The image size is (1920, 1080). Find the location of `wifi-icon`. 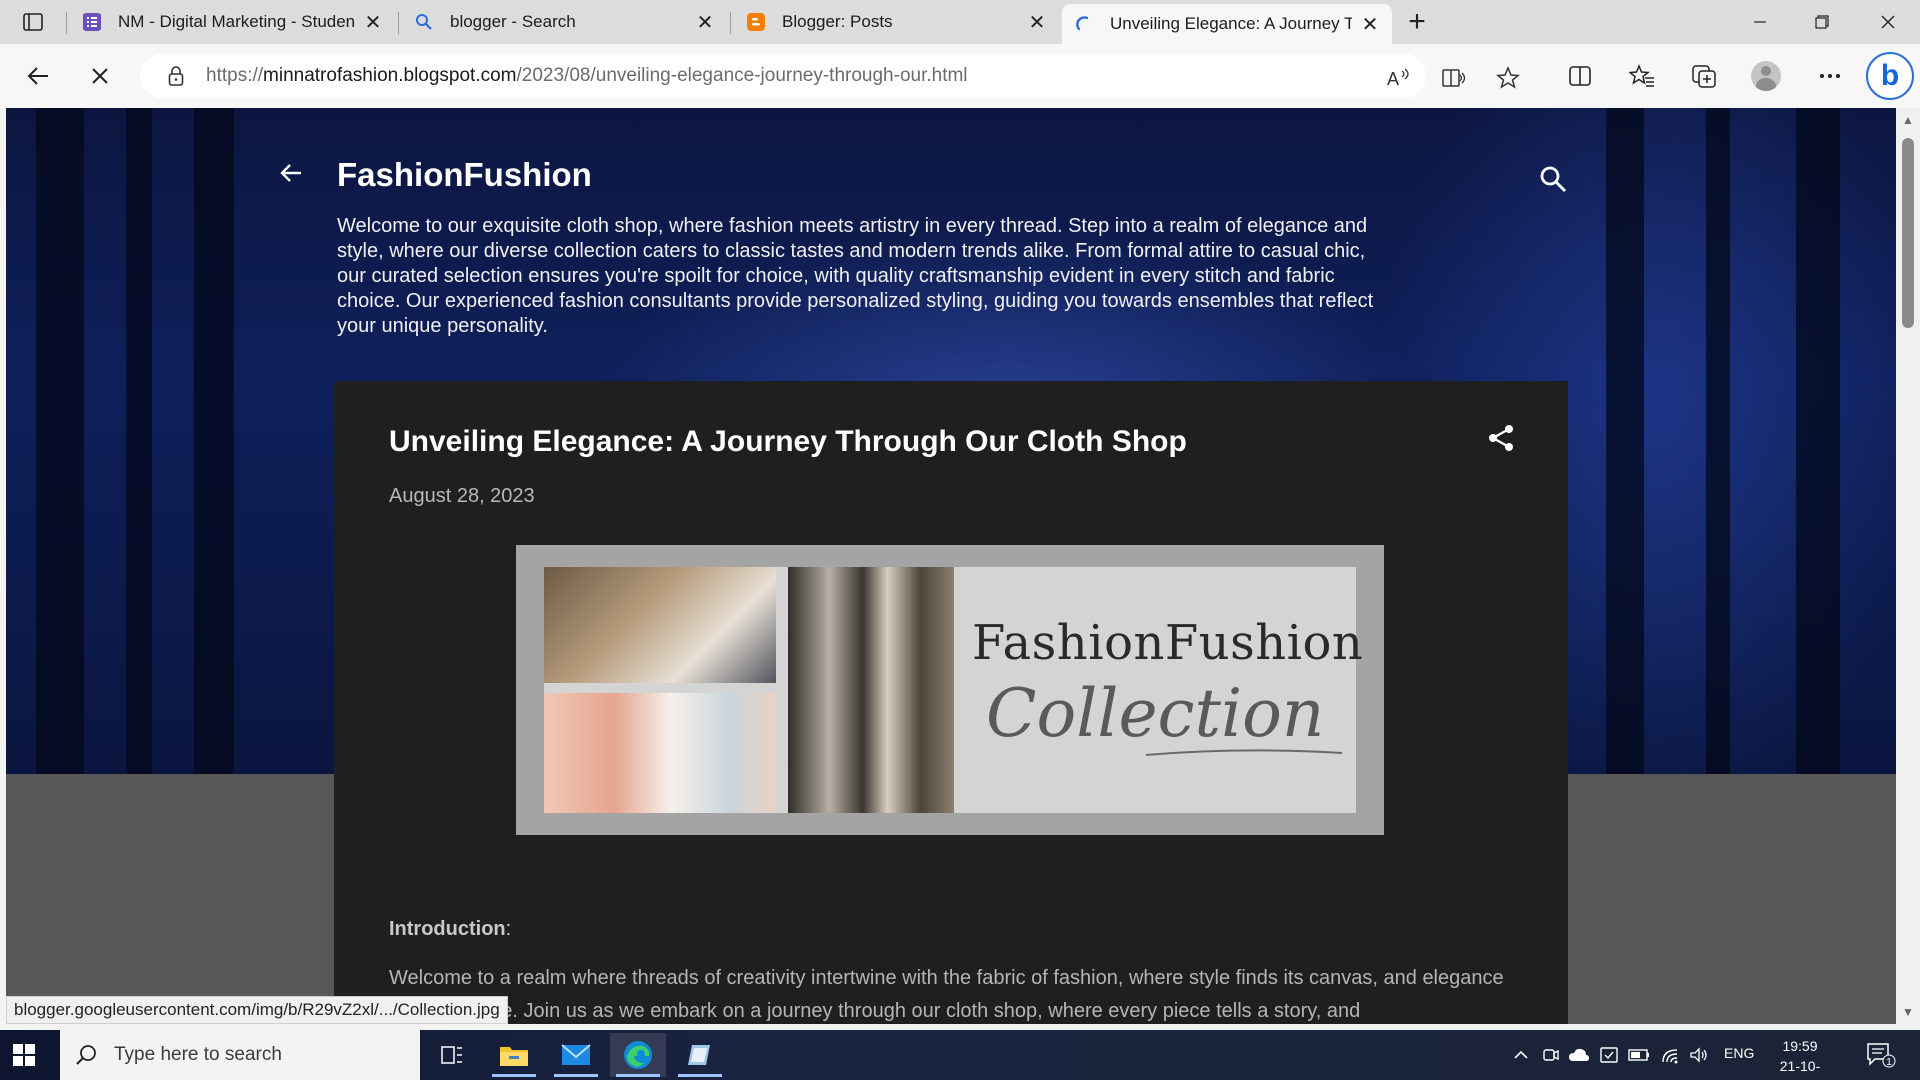

wifi-icon is located at coordinates (1671, 1055).